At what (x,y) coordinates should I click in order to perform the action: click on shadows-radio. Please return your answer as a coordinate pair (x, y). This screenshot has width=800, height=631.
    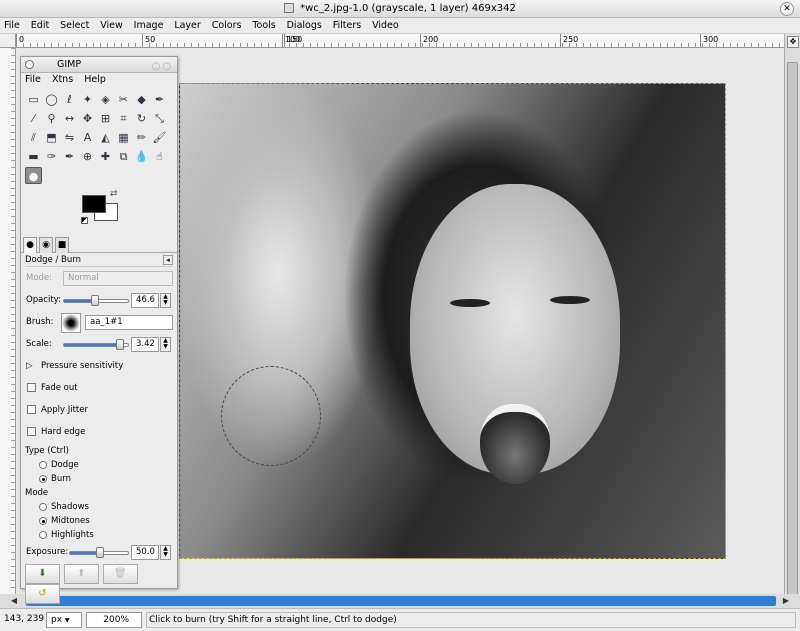
    Looking at the image, I should click on (43, 507).